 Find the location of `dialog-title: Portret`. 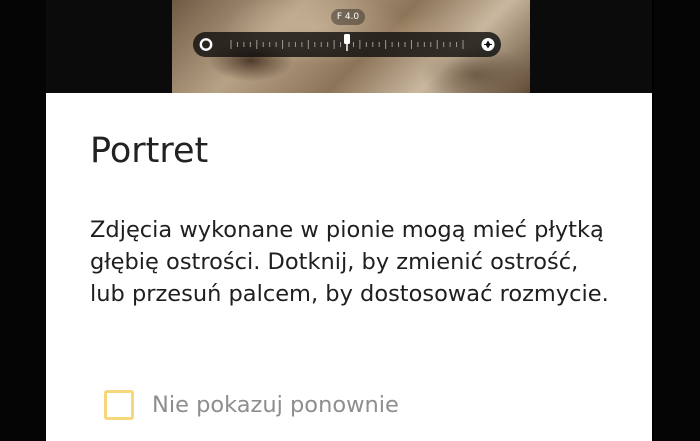

dialog-title: Portret is located at coordinates (149, 151).